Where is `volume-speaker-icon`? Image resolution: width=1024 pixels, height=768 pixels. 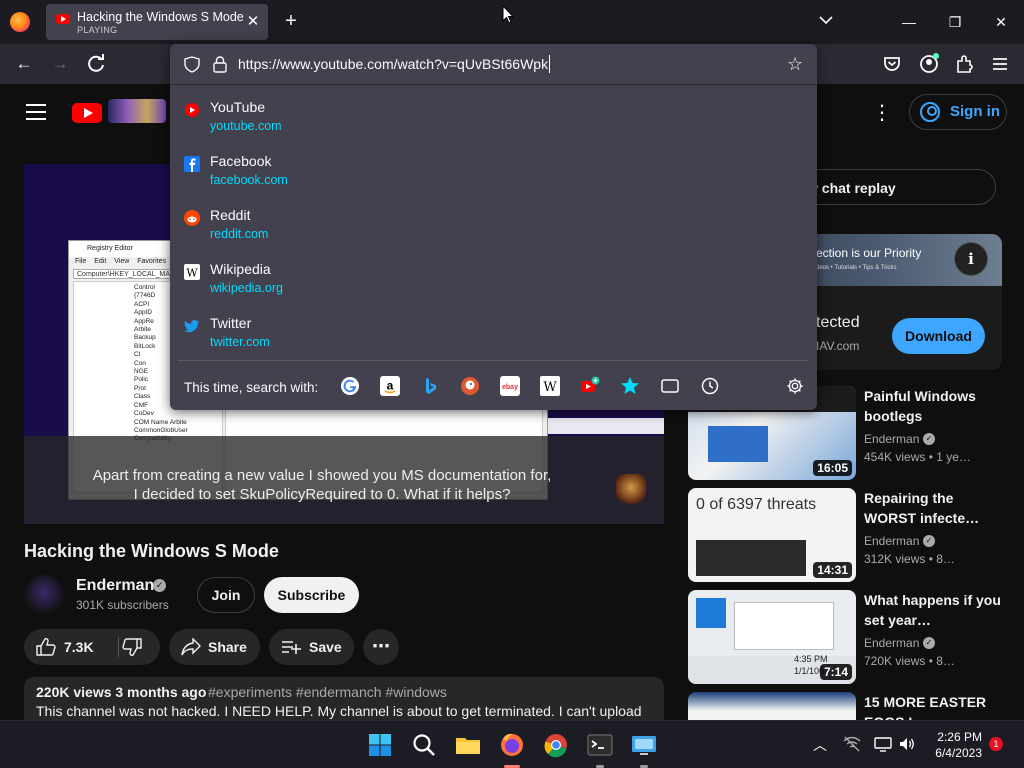 volume-speaker-icon is located at coordinates (907, 744).